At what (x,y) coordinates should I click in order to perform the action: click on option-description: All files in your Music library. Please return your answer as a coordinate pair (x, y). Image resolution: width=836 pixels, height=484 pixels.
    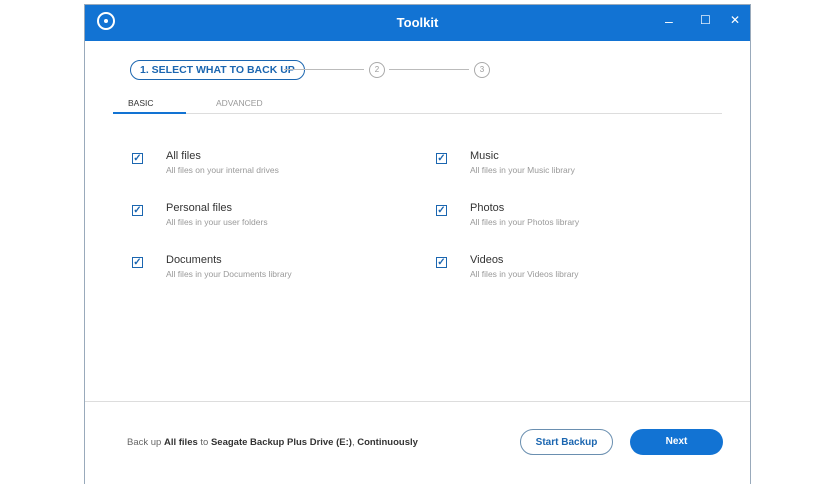
    Looking at the image, I should click on (522, 170).